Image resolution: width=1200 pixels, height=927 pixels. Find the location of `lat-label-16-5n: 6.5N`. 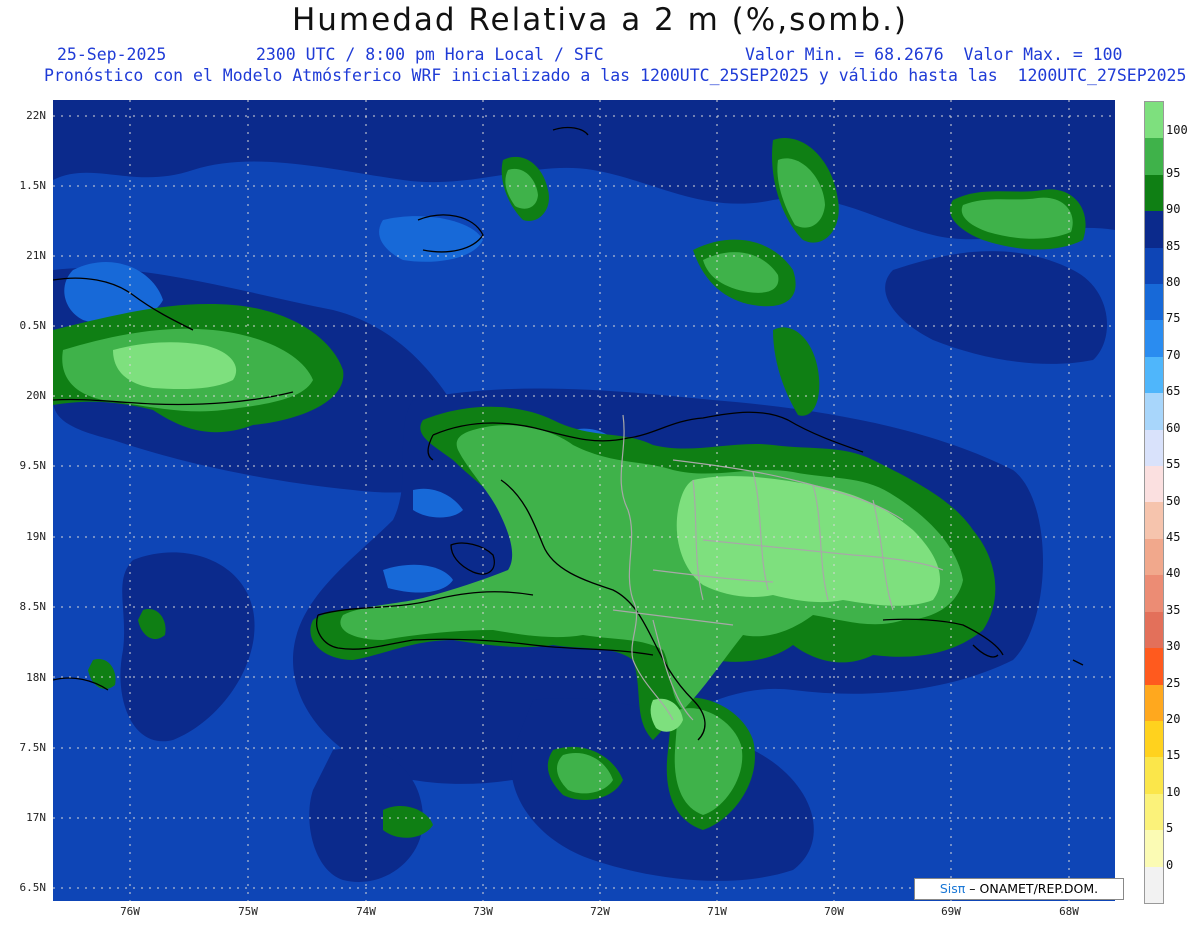

lat-label-16-5n: 6.5N is located at coordinates (33, 887).